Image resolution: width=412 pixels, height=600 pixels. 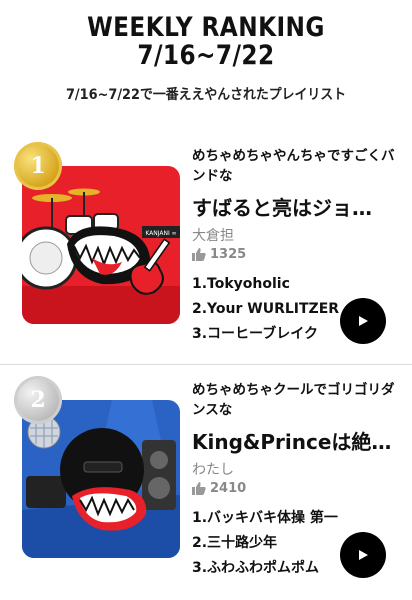 I want to click on band-illustration: KANJANI ∞, so click(x=101, y=245).